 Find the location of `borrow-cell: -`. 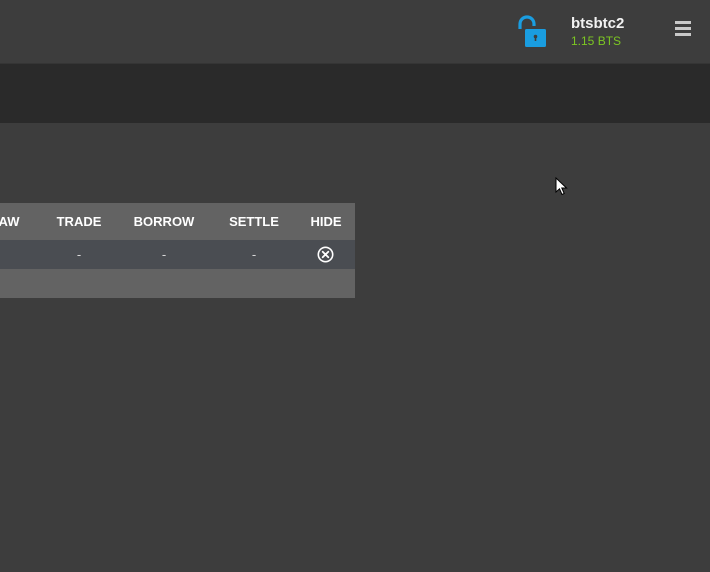

borrow-cell: - is located at coordinates (164, 254).